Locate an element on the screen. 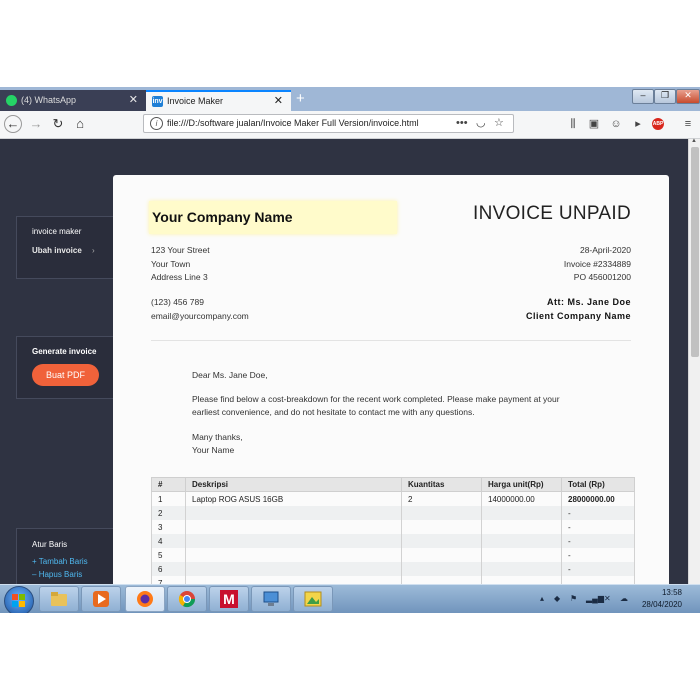 Image resolution: width=700 pixels, height=700 pixels. create-pdf-button: Buat PDF is located at coordinates (65, 375).